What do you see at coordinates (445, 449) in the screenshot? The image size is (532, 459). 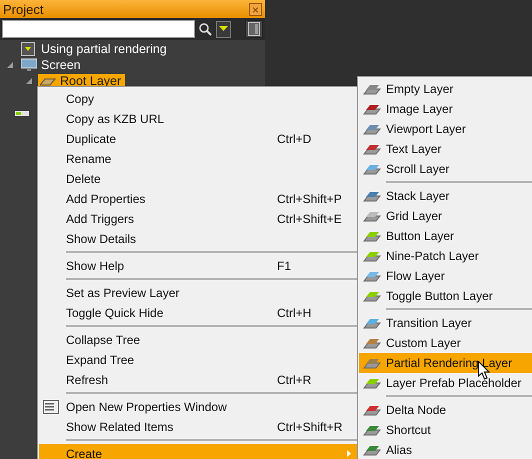 I see `menu-item: Alias` at bounding box center [445, 449].